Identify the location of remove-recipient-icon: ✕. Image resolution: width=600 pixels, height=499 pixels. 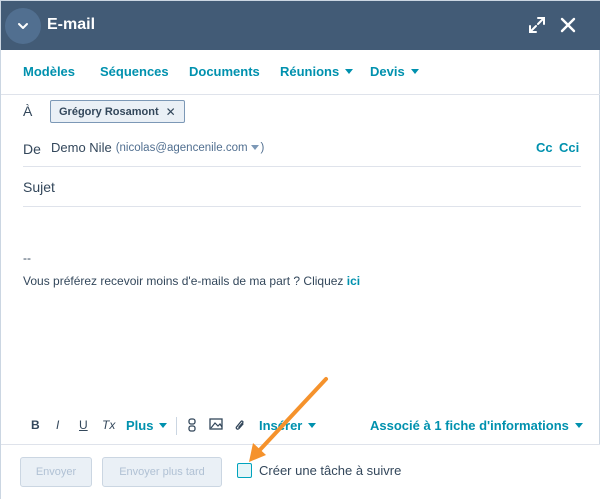
(171, 112).